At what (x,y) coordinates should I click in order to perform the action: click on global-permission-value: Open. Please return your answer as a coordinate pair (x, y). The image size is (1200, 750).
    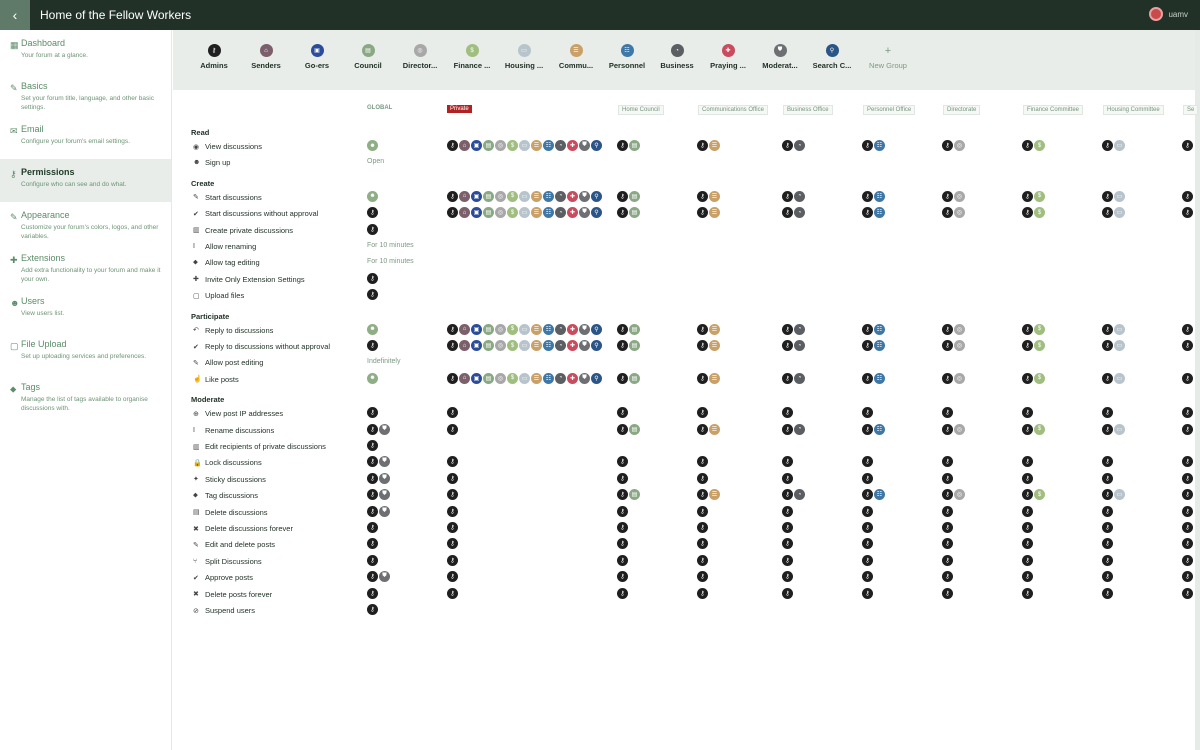
    Looking at the image, I should click on (375, 161).